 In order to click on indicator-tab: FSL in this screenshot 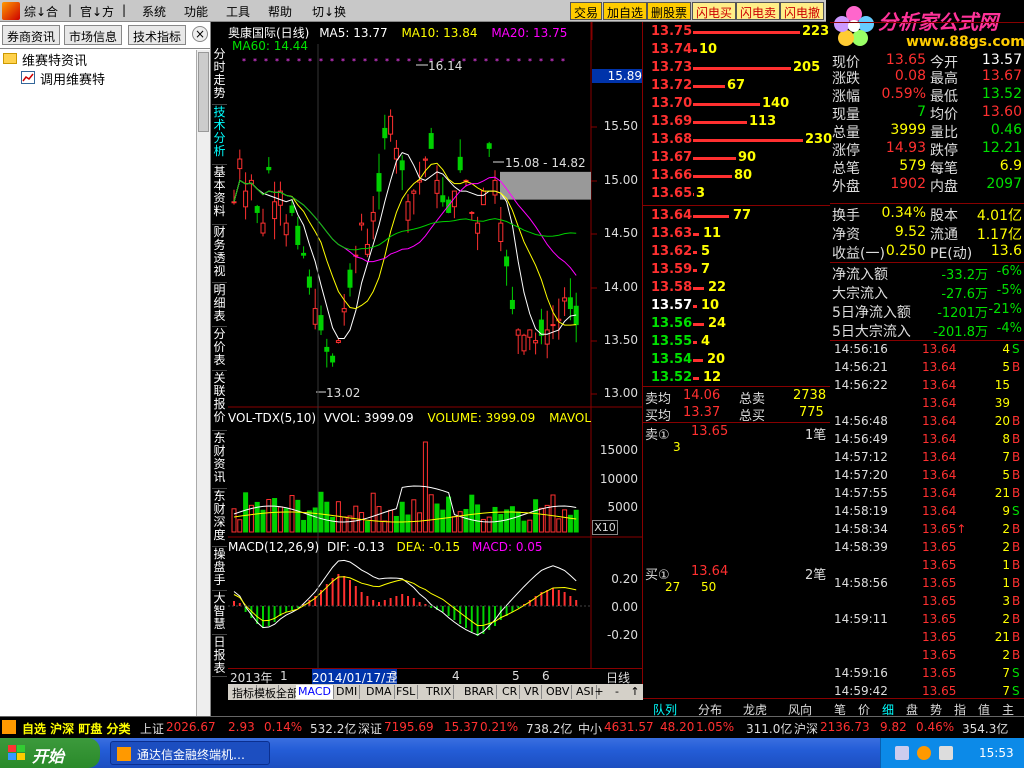, I will do `click(406, 692)`.